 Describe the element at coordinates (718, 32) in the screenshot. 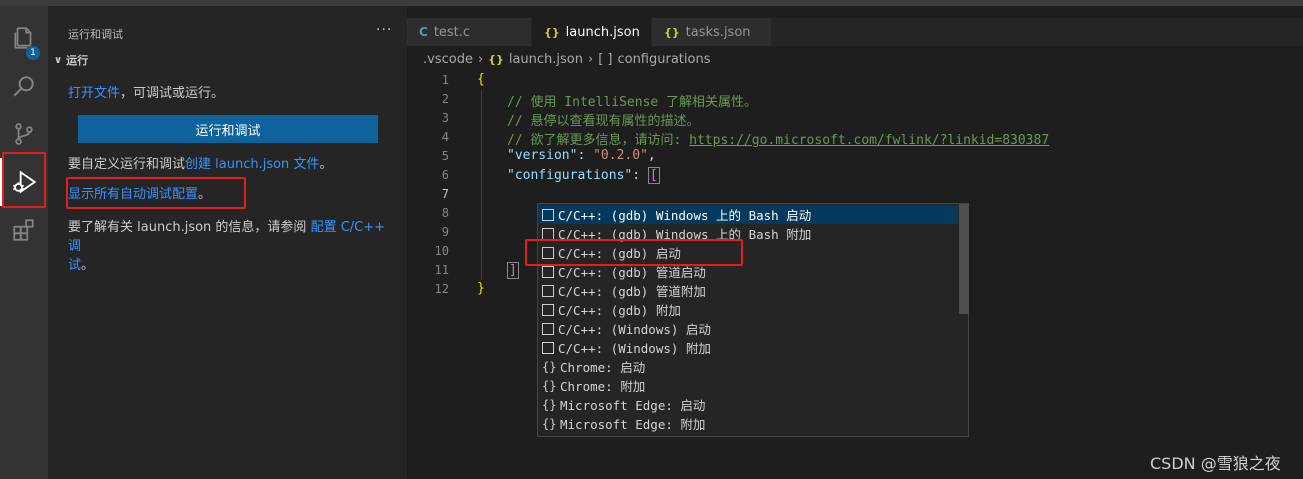

I see `tab-label: tasks.json` at that location.